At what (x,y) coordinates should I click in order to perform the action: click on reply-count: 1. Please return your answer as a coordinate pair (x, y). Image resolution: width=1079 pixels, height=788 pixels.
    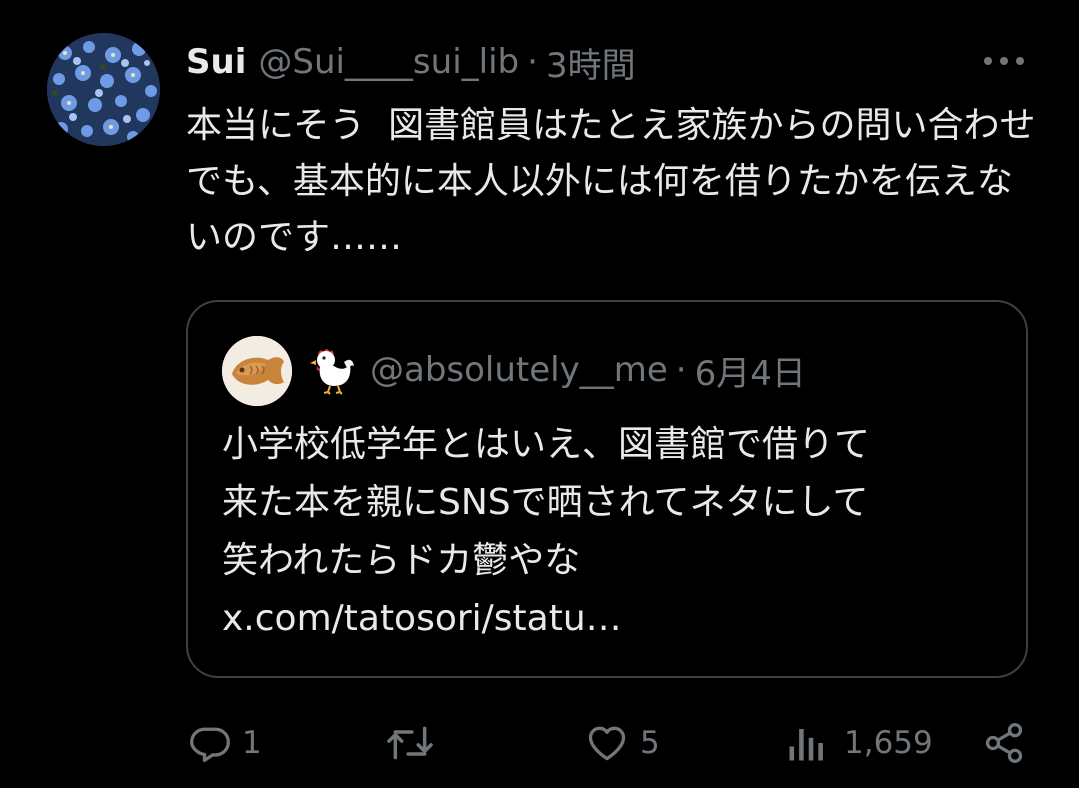
    Looking at the image, I should click on (252, 743).